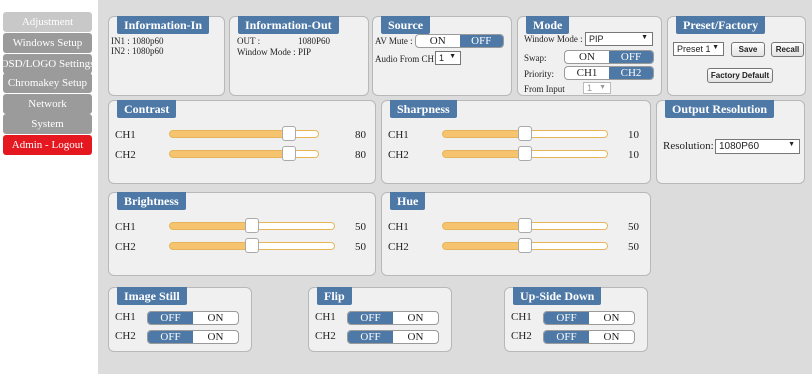 This screenshot has height=374, width=812. I want to click on window-mode-select: PIP ▼, so click(619, 39).